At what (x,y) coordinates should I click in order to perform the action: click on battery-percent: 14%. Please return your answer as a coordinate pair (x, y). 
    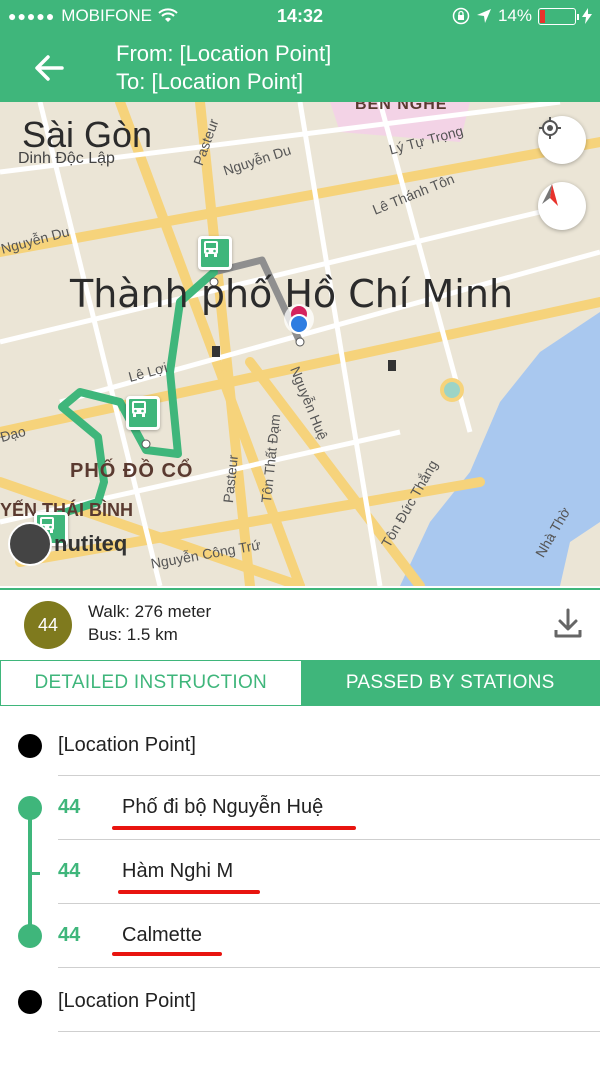
    Looking at the image, I should click on (514, 15).